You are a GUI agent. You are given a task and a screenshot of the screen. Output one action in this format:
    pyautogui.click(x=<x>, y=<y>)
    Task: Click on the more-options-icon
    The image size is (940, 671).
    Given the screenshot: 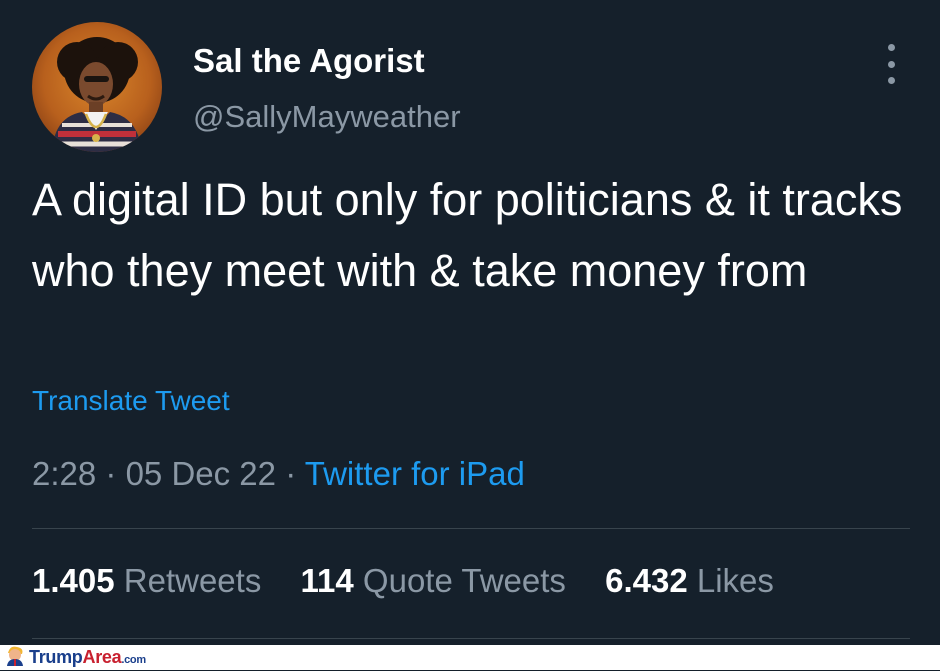 What is the action you would take?
    pyautogui.click(x=891, y=64)
    